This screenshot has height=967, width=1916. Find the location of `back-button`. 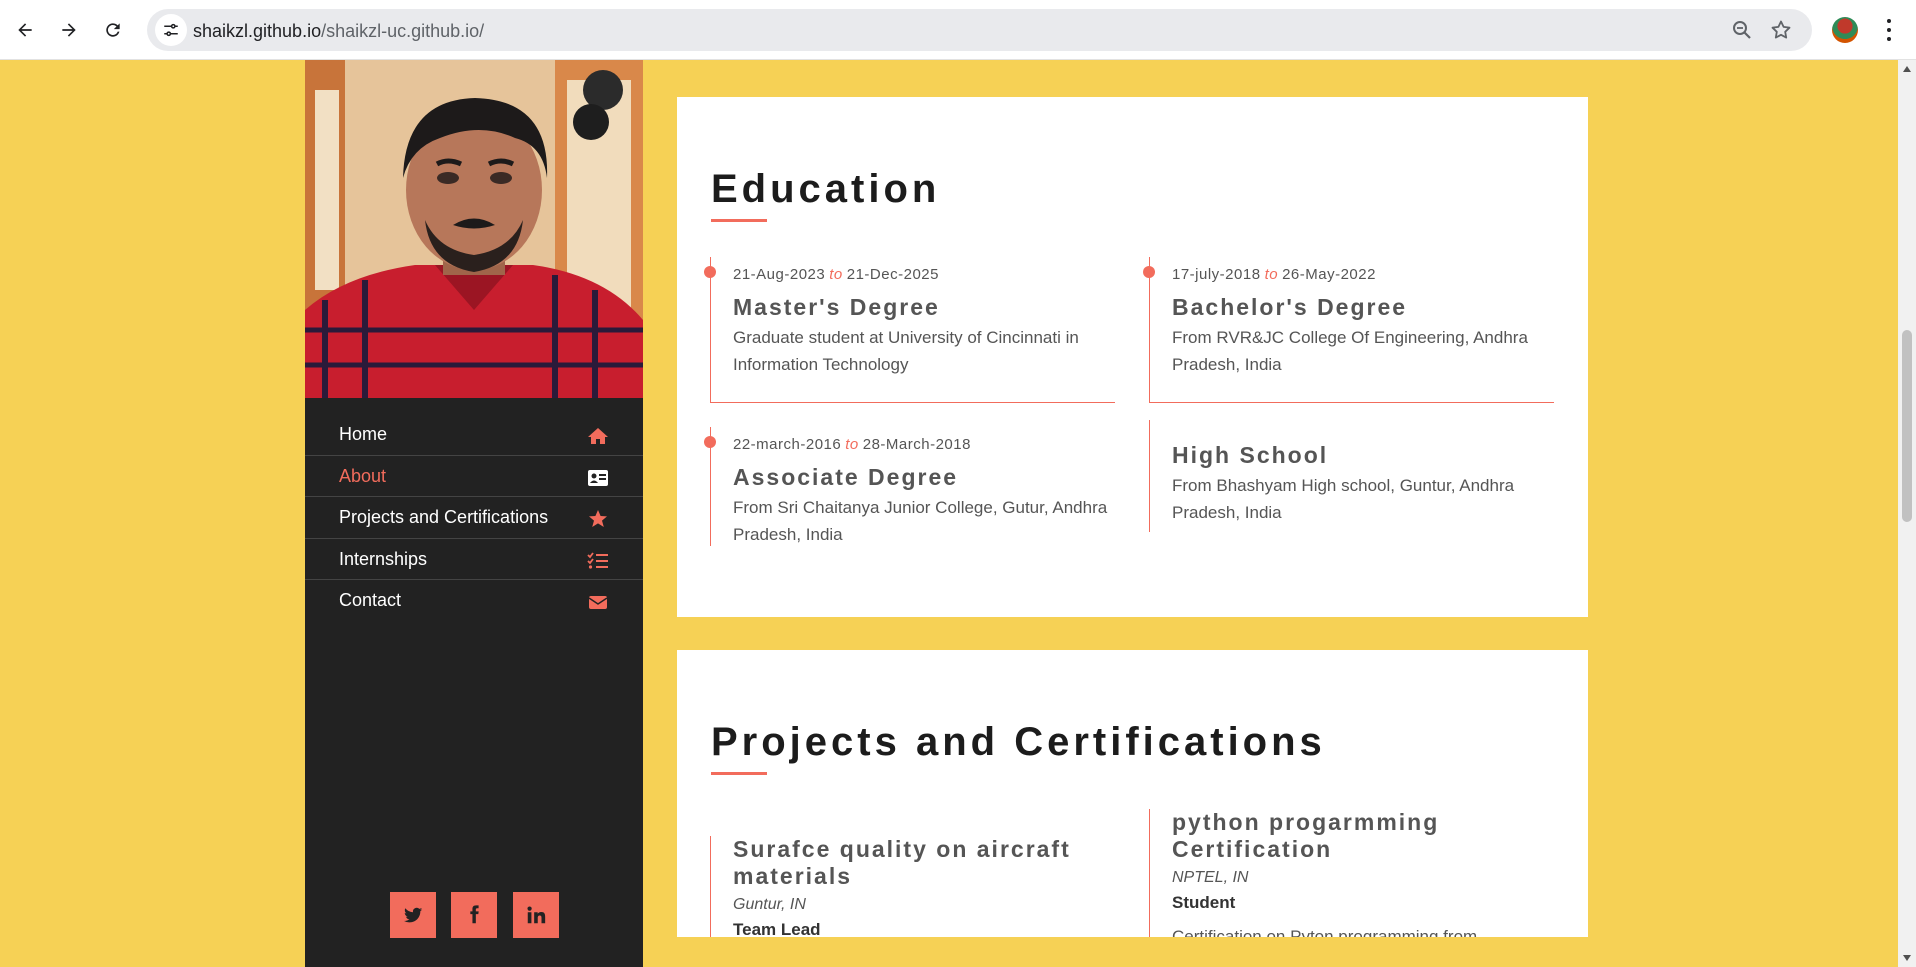

back-button is located at coordinates (25, 30).